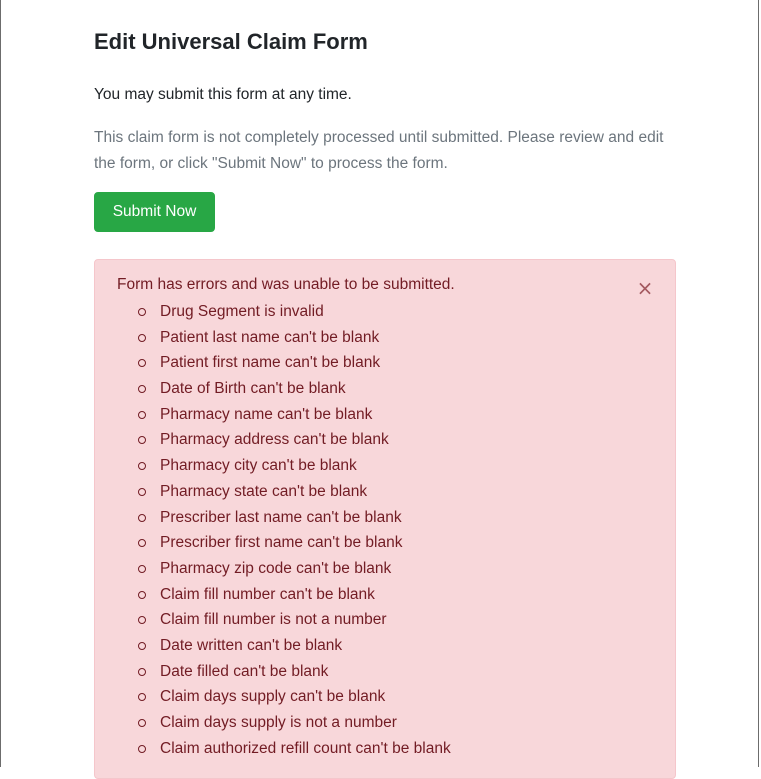 This screenshot has height=779, width=761. I want to click on error-text: Claim days supply can't be blank, so click(273, 697).